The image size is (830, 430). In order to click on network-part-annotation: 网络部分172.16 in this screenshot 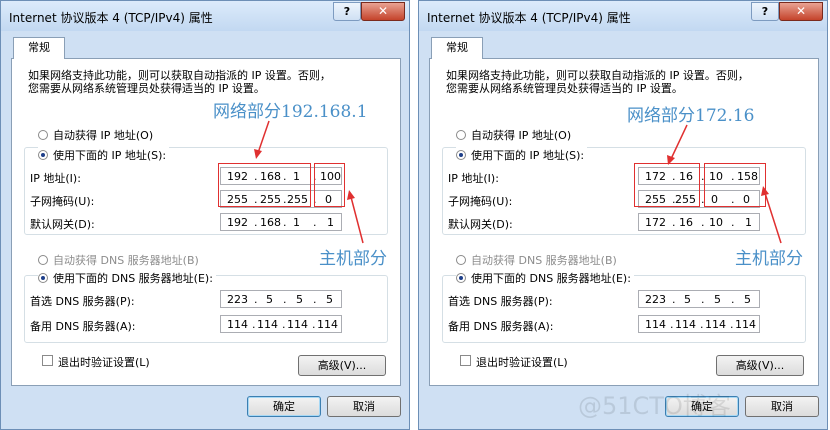, I will do `click(691, 116)`.